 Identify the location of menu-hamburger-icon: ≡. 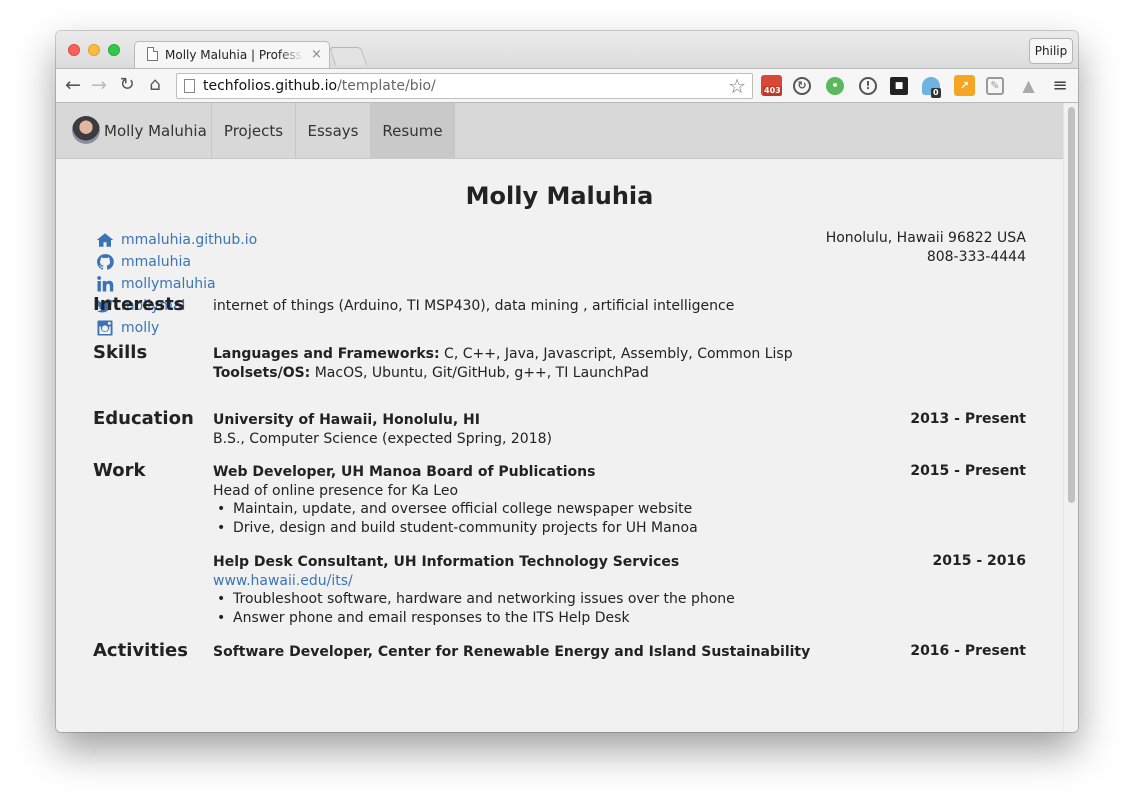
(1060, 86).